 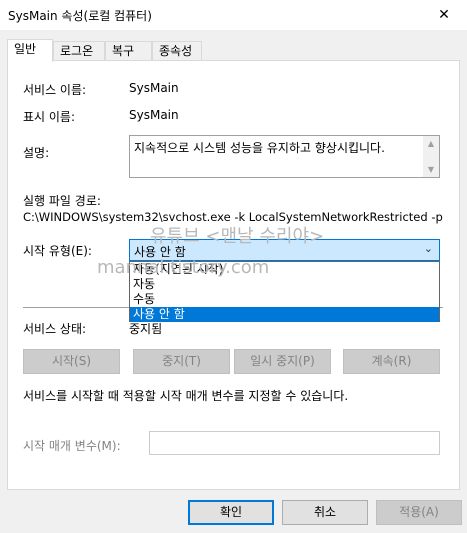 I want to click on start-params-input, so click(x=294, y=443).